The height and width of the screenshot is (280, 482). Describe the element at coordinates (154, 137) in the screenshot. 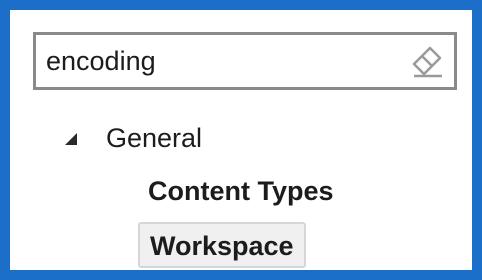

I see `tree-node-general-label: General` at that location.